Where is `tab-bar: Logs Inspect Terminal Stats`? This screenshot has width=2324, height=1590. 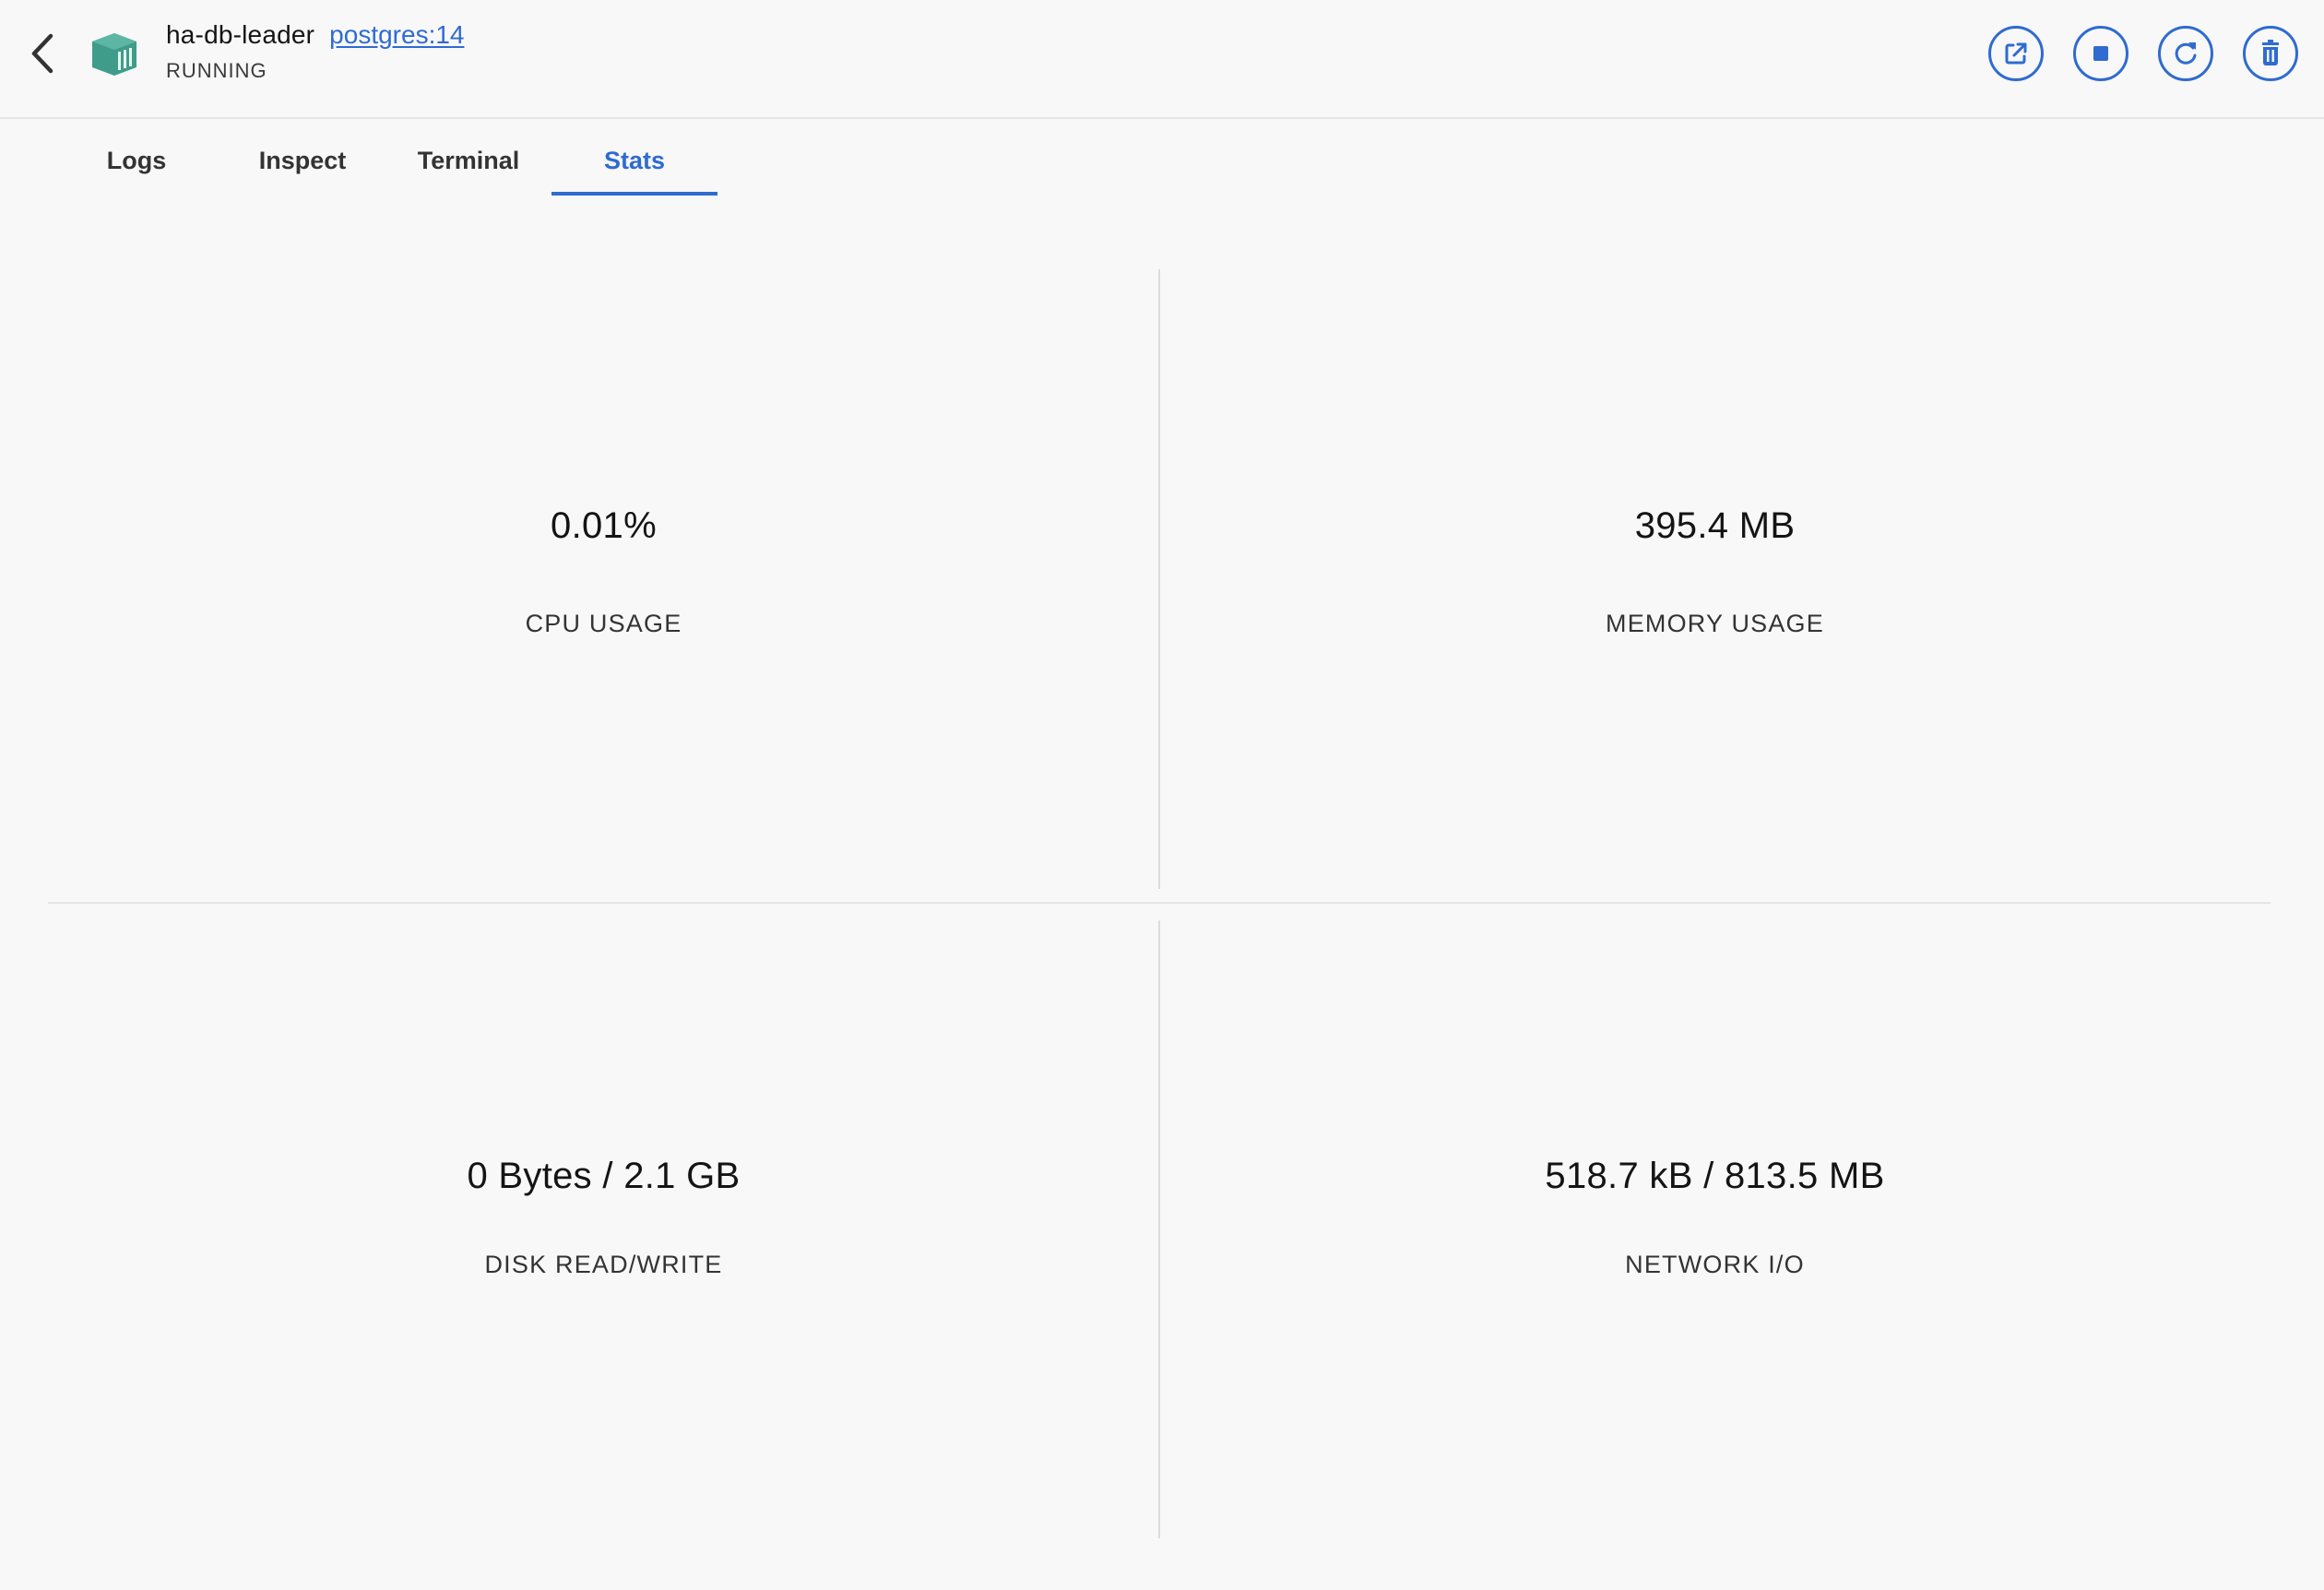 tab-bar: Logs Inspect Terminal Stats is located at coordinates (385, 160).